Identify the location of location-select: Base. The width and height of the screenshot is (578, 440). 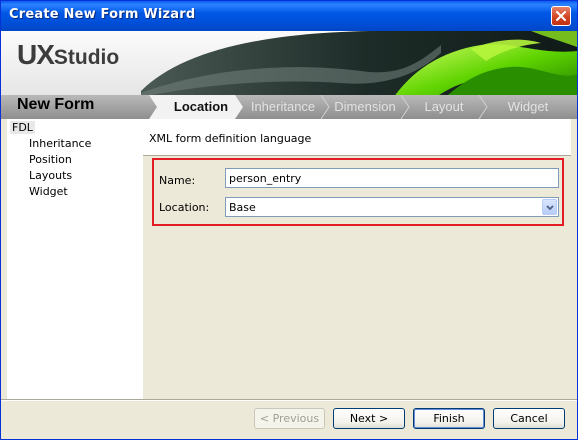
(392, 207).